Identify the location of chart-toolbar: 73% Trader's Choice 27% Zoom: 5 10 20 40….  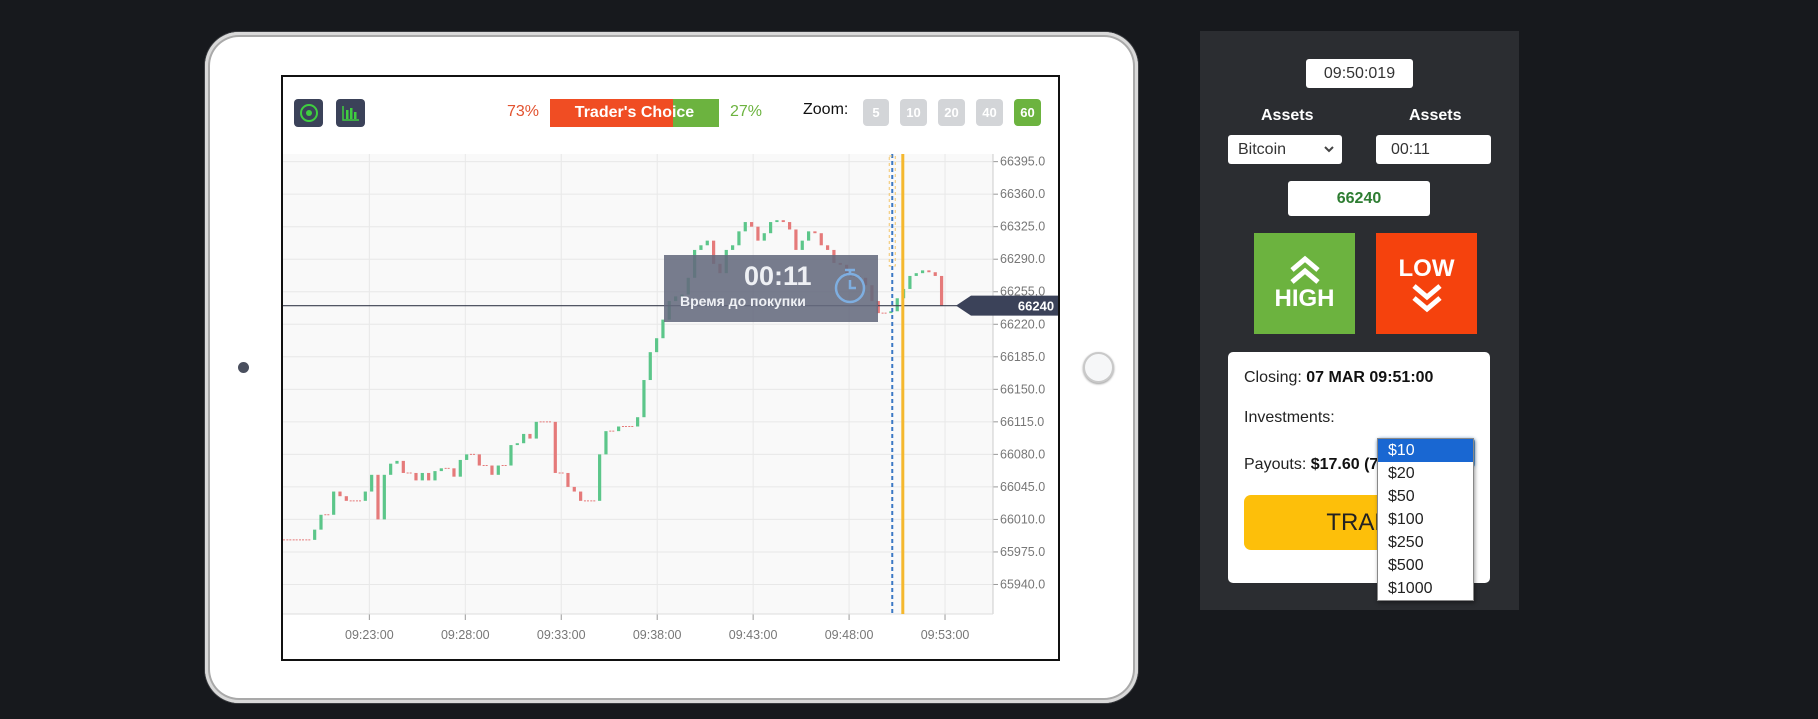
(670, 115).